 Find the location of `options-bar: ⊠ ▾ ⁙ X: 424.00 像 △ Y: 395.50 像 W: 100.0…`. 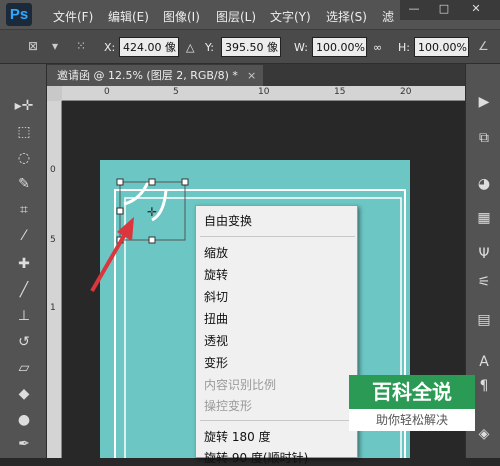

options-bar: ⊠ ▾ ⁙ X: 424.00 像 △ Y: 395.50 像 W: 100.0… is located at coordinates (250, 47).